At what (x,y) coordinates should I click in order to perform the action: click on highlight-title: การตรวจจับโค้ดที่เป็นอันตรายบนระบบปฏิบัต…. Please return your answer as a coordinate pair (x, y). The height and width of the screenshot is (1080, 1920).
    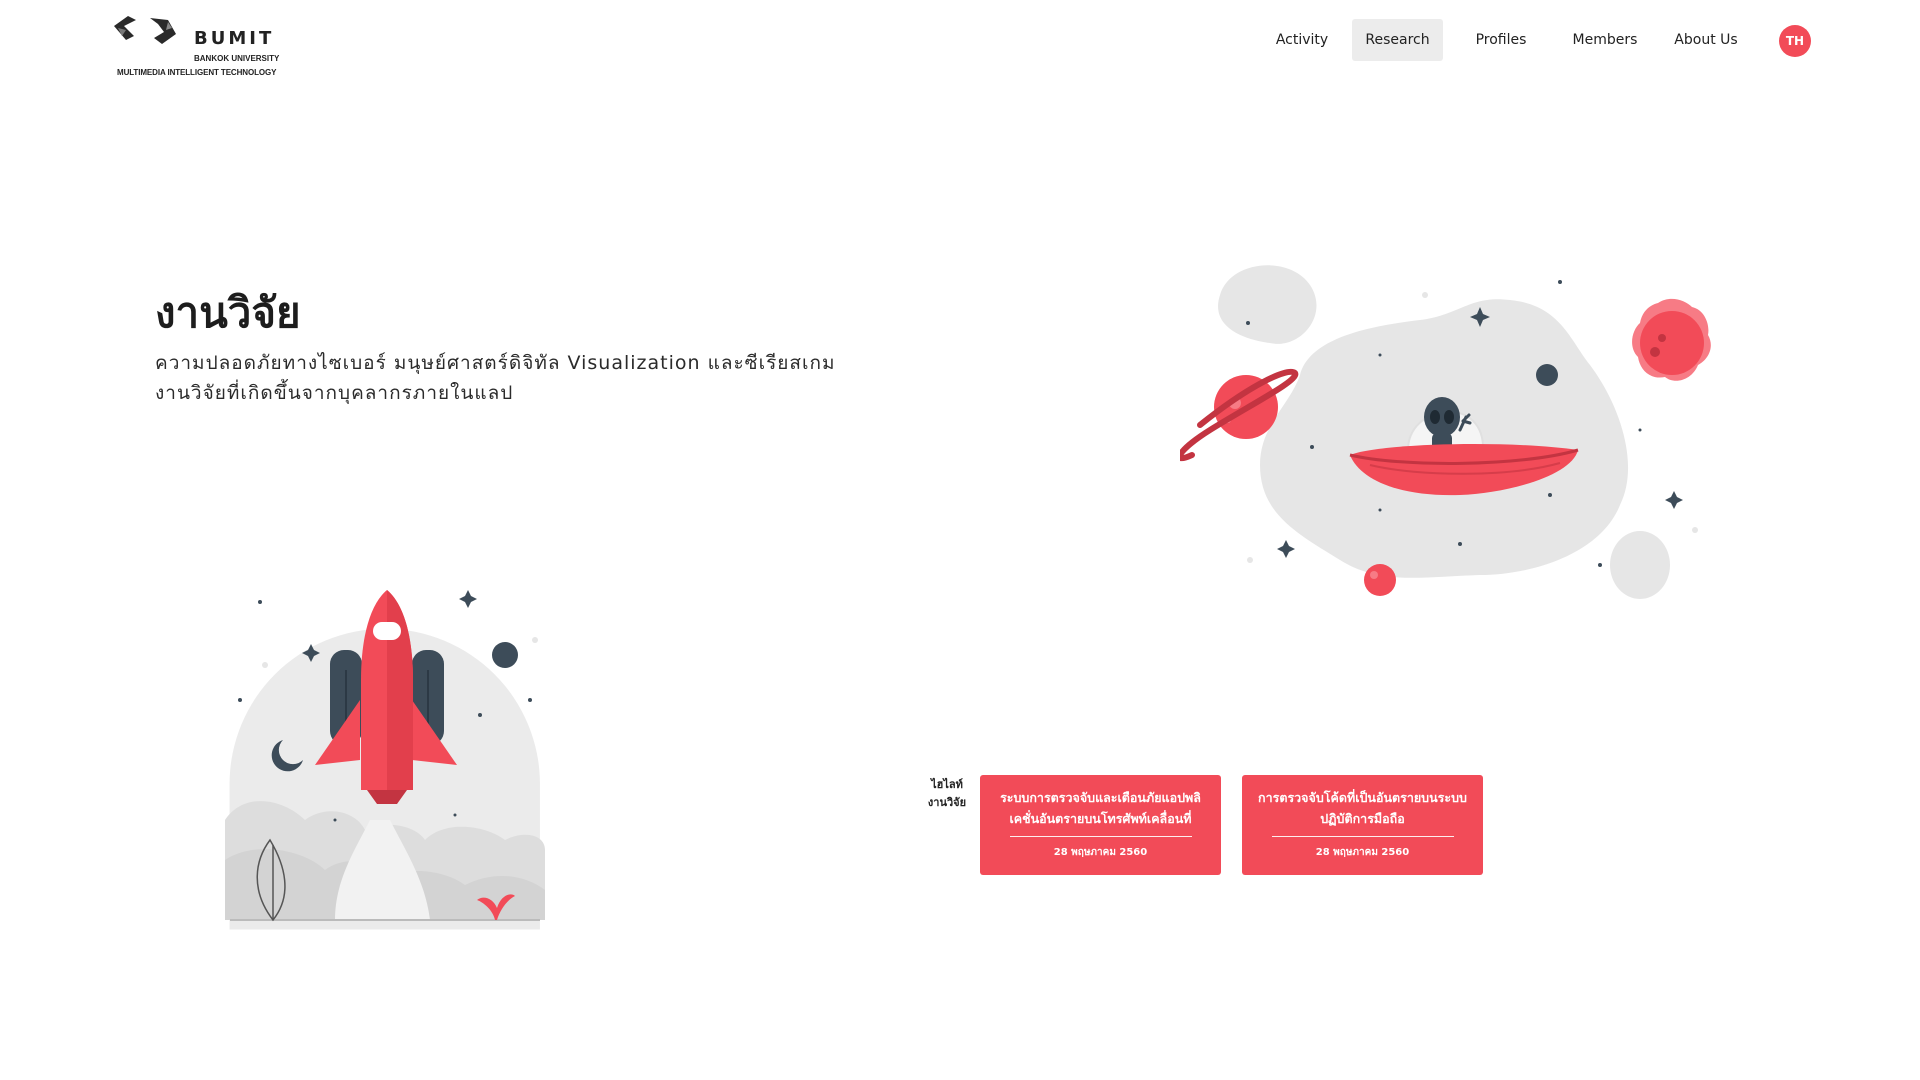
    Looking at the image, I should click on (1362, 808).